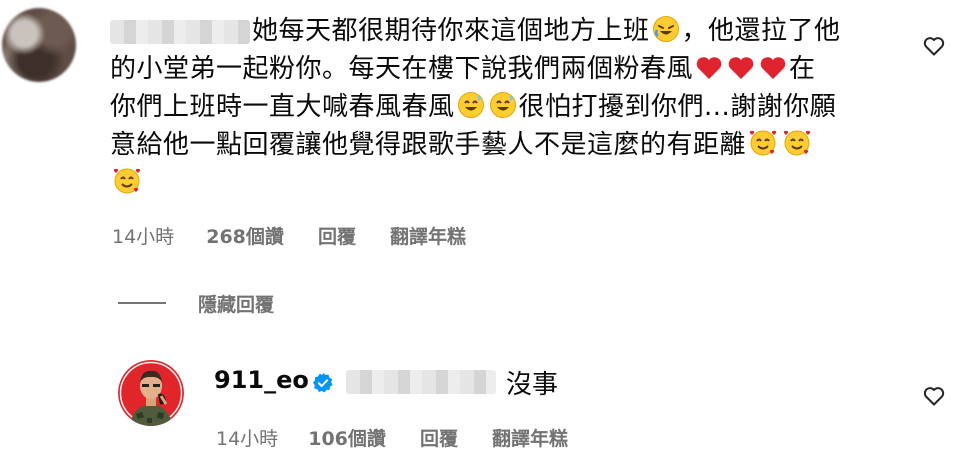 Image resolution: width=960 pixels, height=454 pixels. Describe the element at coordinates (532, 385) in the screenshot. I see `reply-text: 沒事` at that location.